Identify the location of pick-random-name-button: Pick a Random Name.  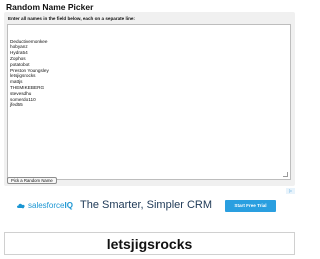
(32, 180).